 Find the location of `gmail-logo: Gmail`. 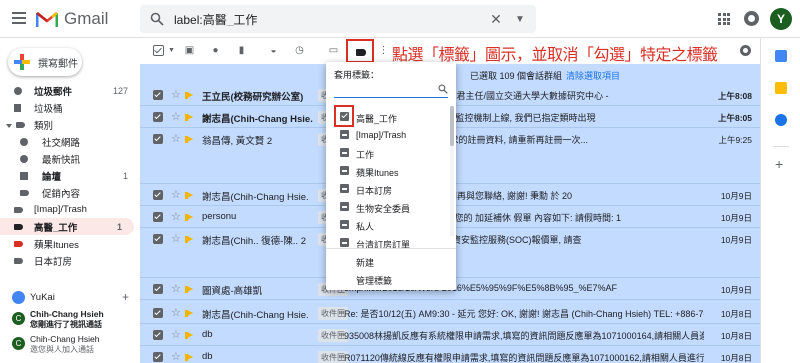

gmail-logo: Gmail is located at coordinates (72, 19).